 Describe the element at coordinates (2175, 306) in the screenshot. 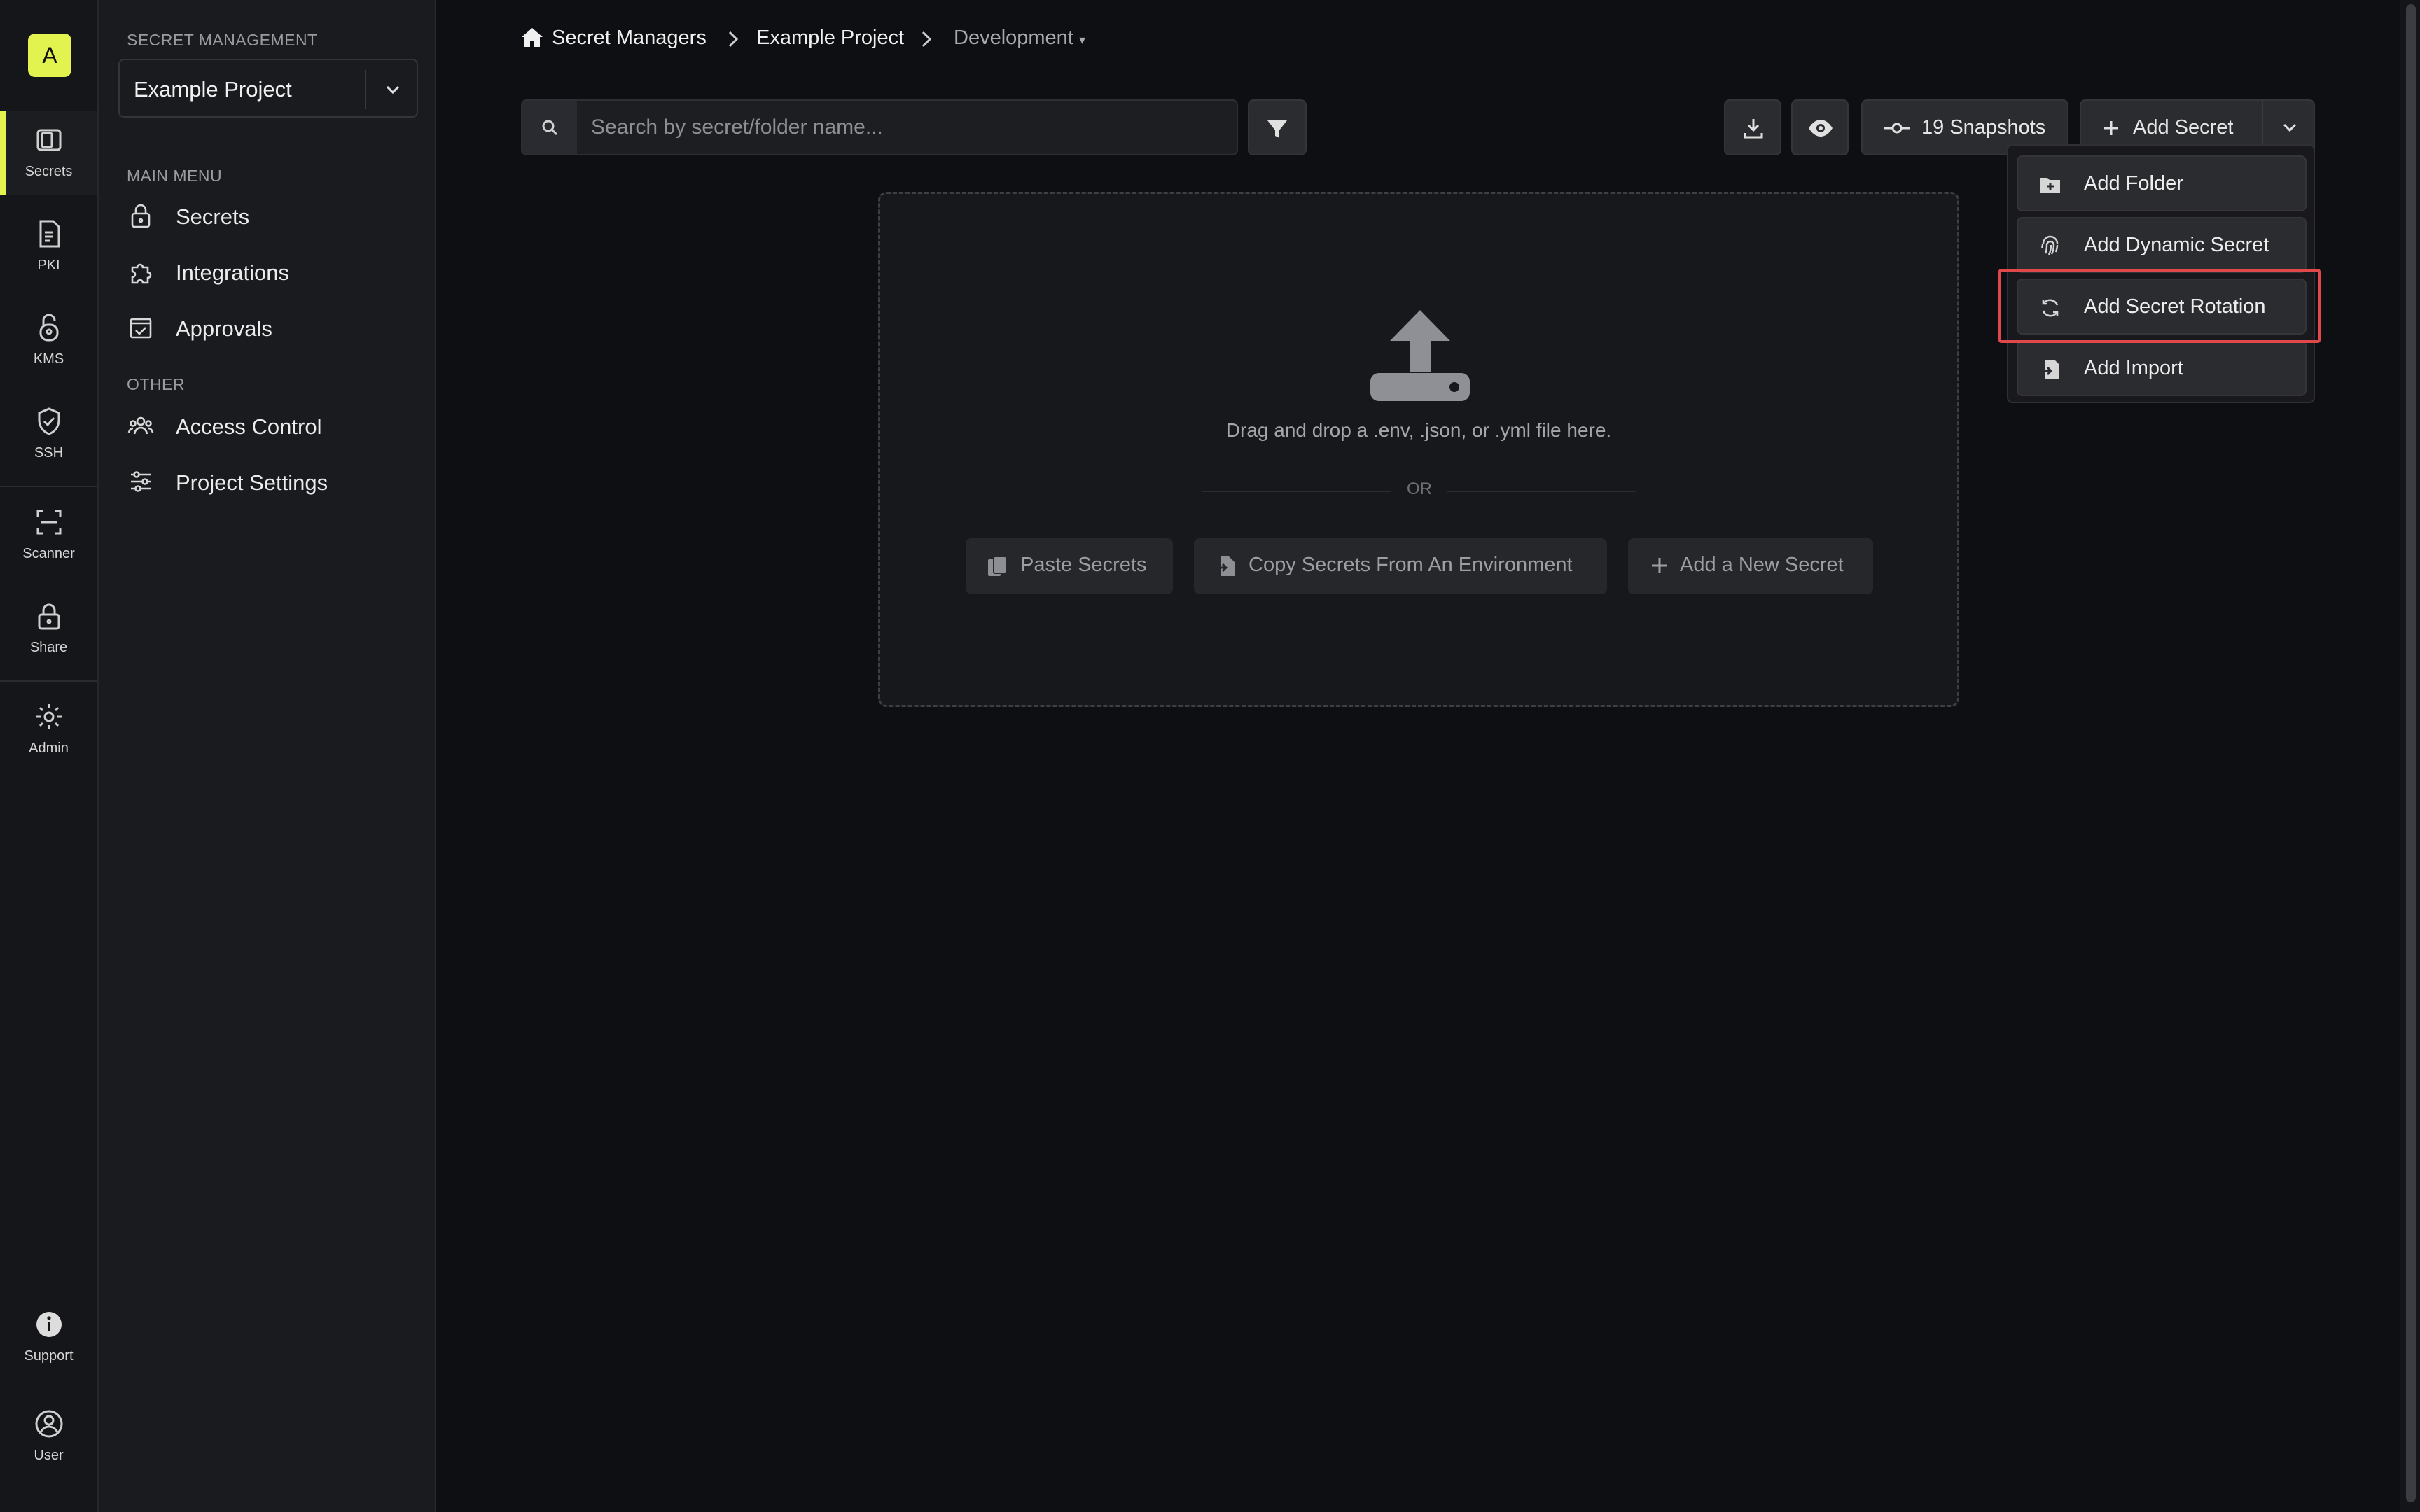

I see `menu-item-label: Add Secret Rotation` at that location.